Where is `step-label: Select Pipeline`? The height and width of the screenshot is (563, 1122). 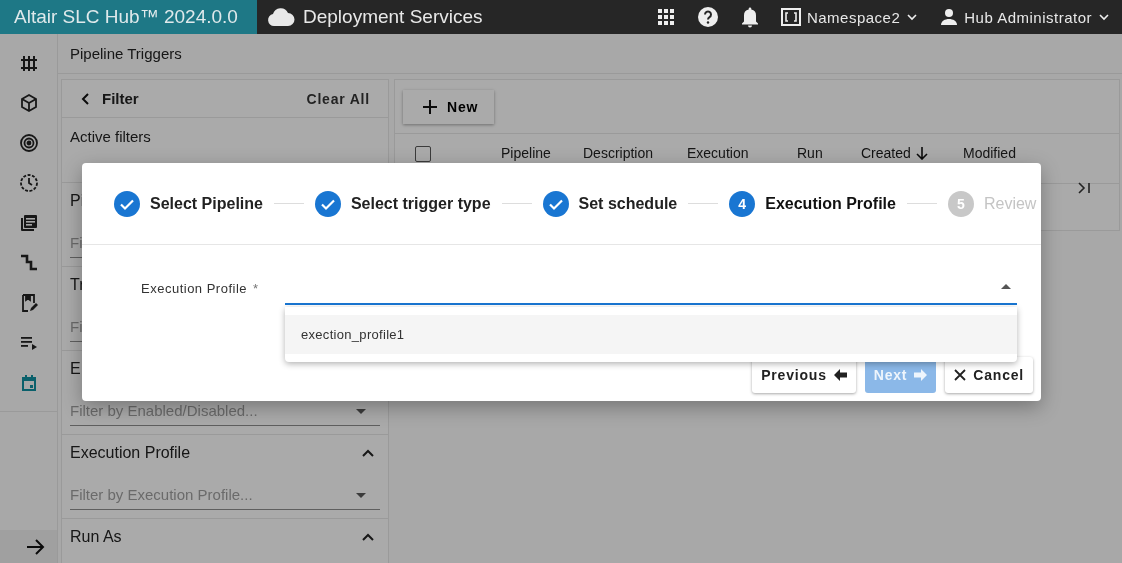
step-label: Select Pipeline is located at coordinates (206, 203).